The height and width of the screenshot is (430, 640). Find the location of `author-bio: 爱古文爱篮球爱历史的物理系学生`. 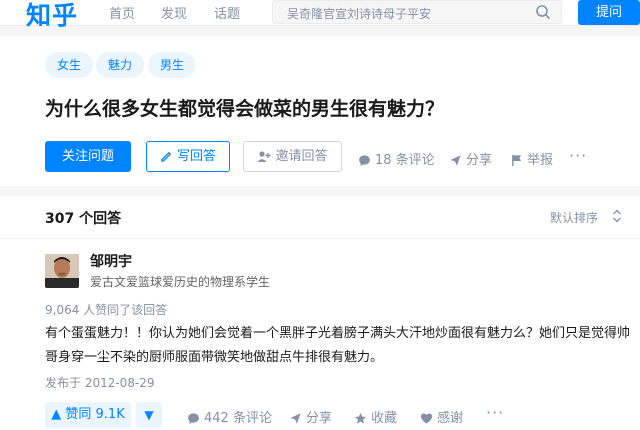

author-bio: 爱古文爱篮球爱历史的物理系学生 is located at coordinates (180, 282).